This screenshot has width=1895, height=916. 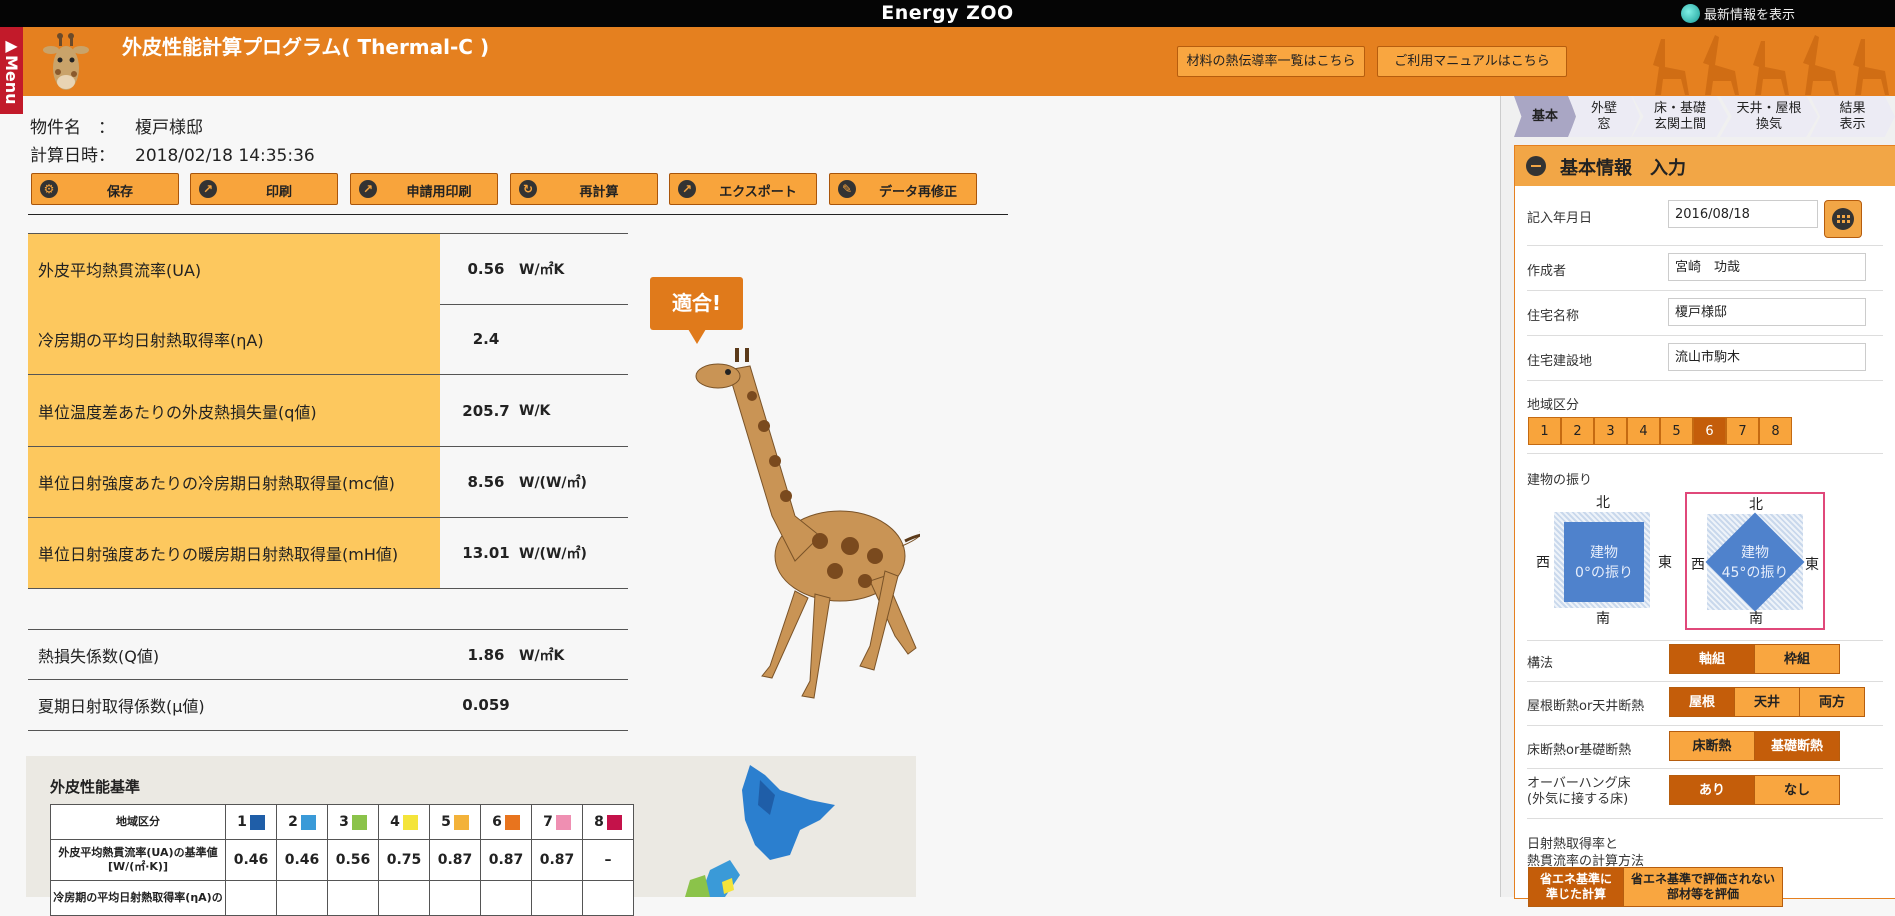 What do you see at coordinates (1536, 166) in the screenshot?
I see `collapse-icon` at bounding box center [1536, 166].